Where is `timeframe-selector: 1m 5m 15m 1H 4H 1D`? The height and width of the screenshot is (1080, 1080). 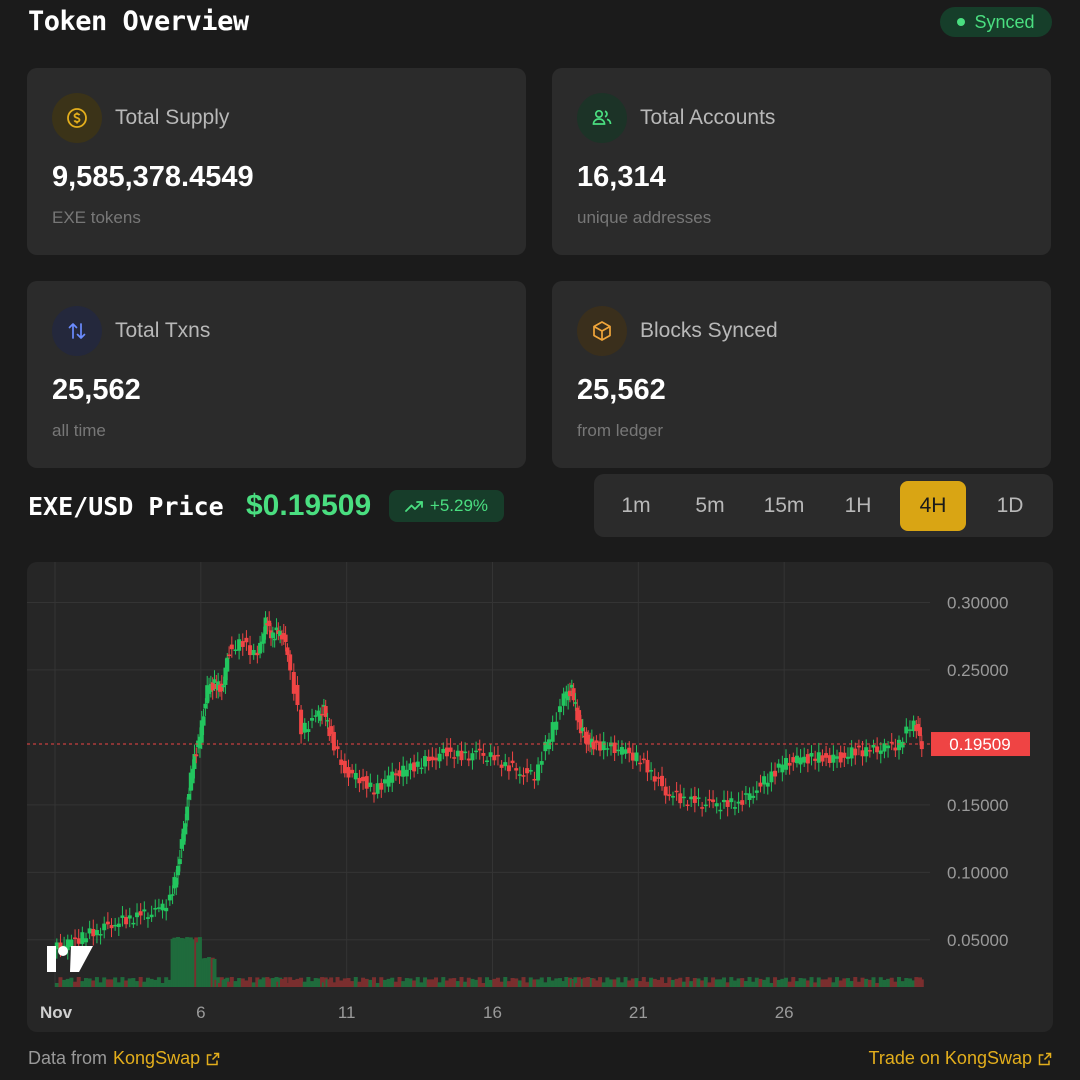
timeframe-selector: 1m 5m 15m 1H 4H 1D is located at coordinates (823, 505).